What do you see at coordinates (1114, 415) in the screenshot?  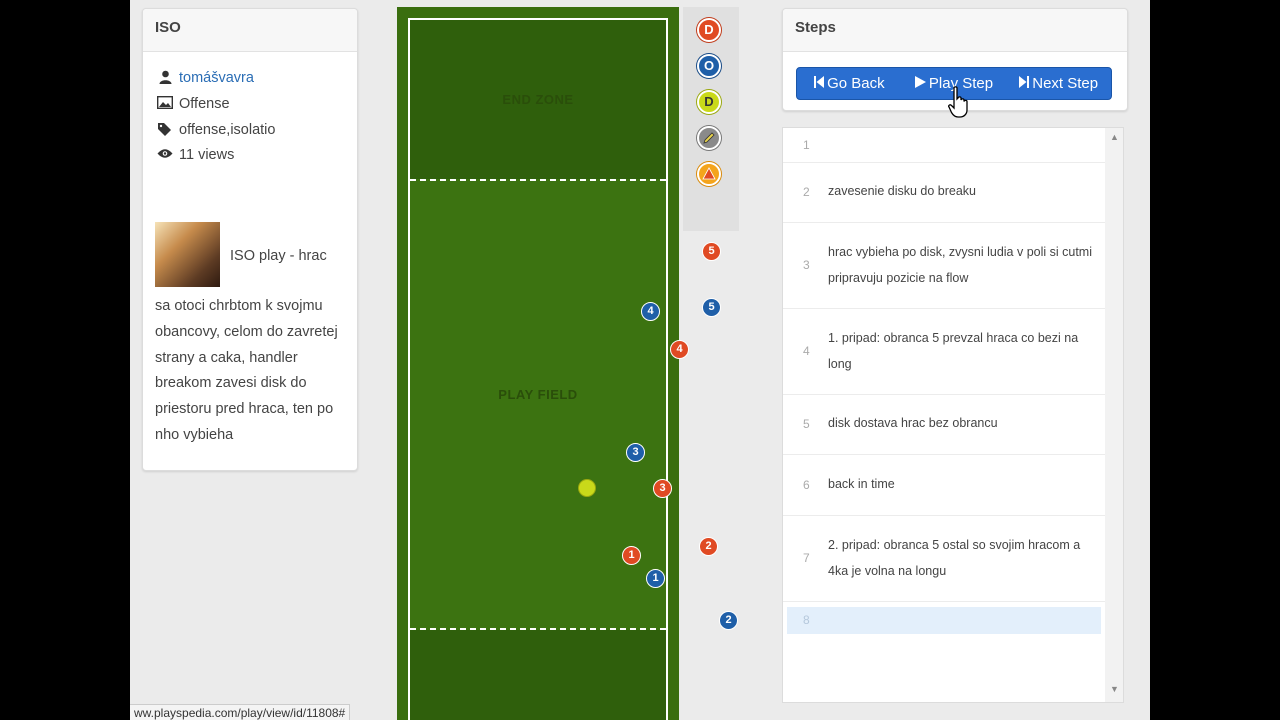 I see `step-list-scrollbar: ▲ ▼` at bounding box center [1114, 415].